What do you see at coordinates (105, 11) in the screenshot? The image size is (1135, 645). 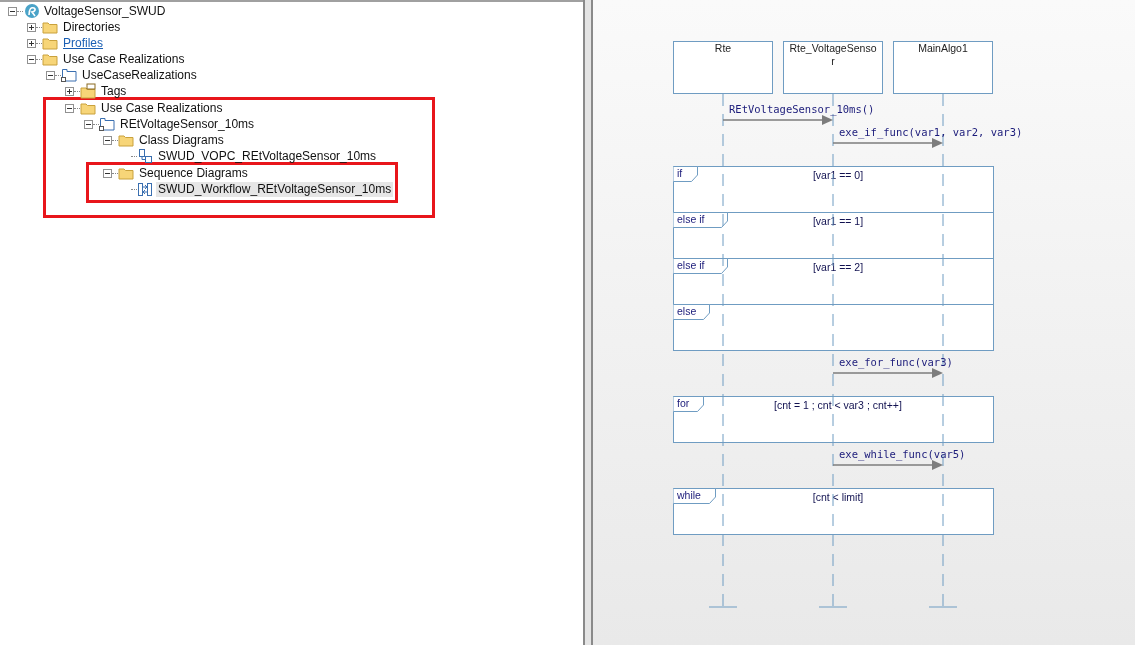 I see `tree-item: VoltageSensor_SWUD` at bounding box center [105, 11].